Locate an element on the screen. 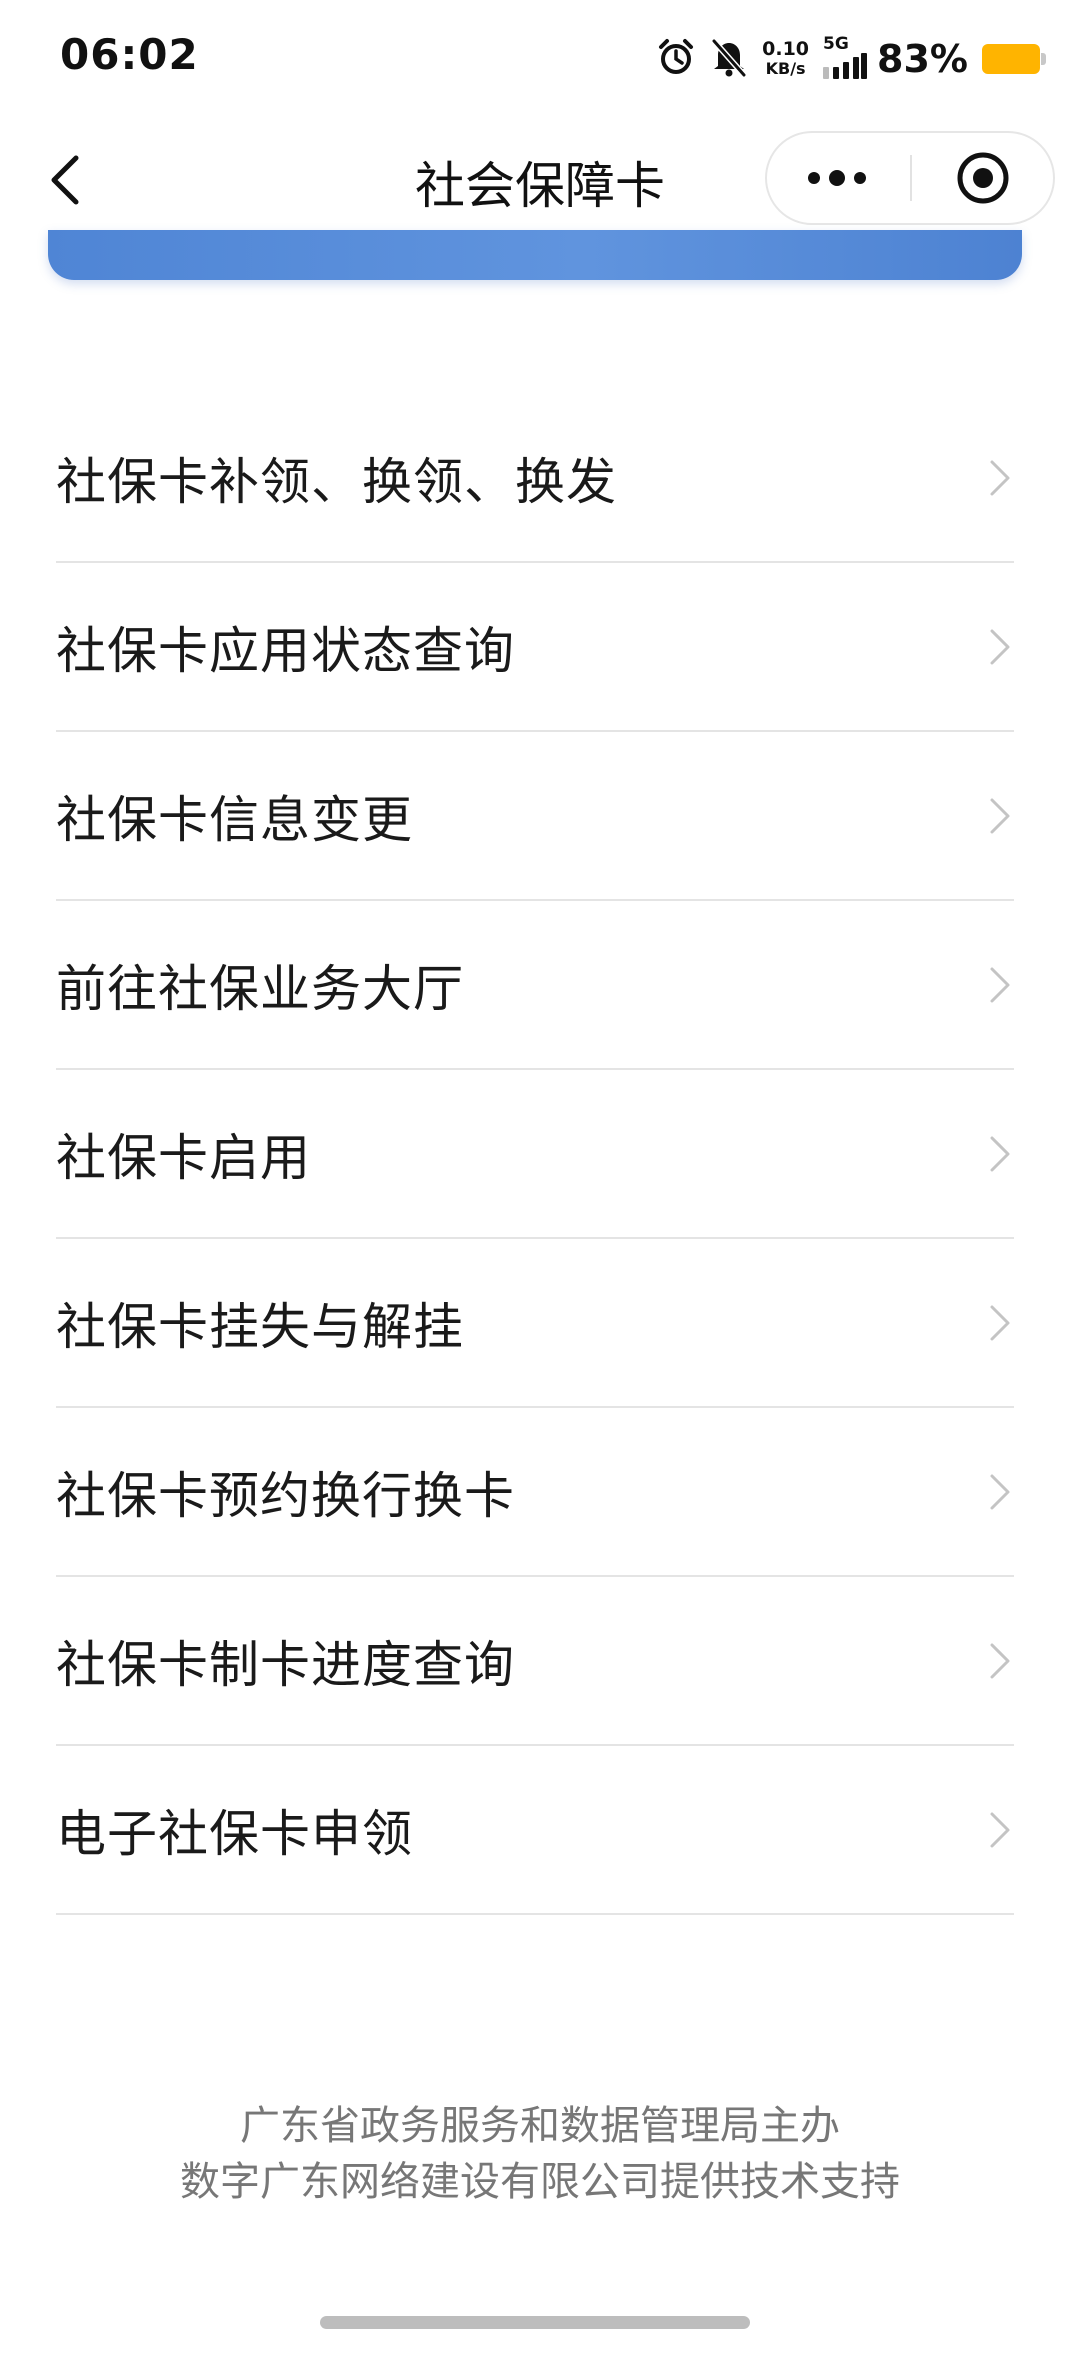 This screenshot has height=2376, width=1080. menu-item-label: 社保卡启用 is located at coordinates (183, 1157).